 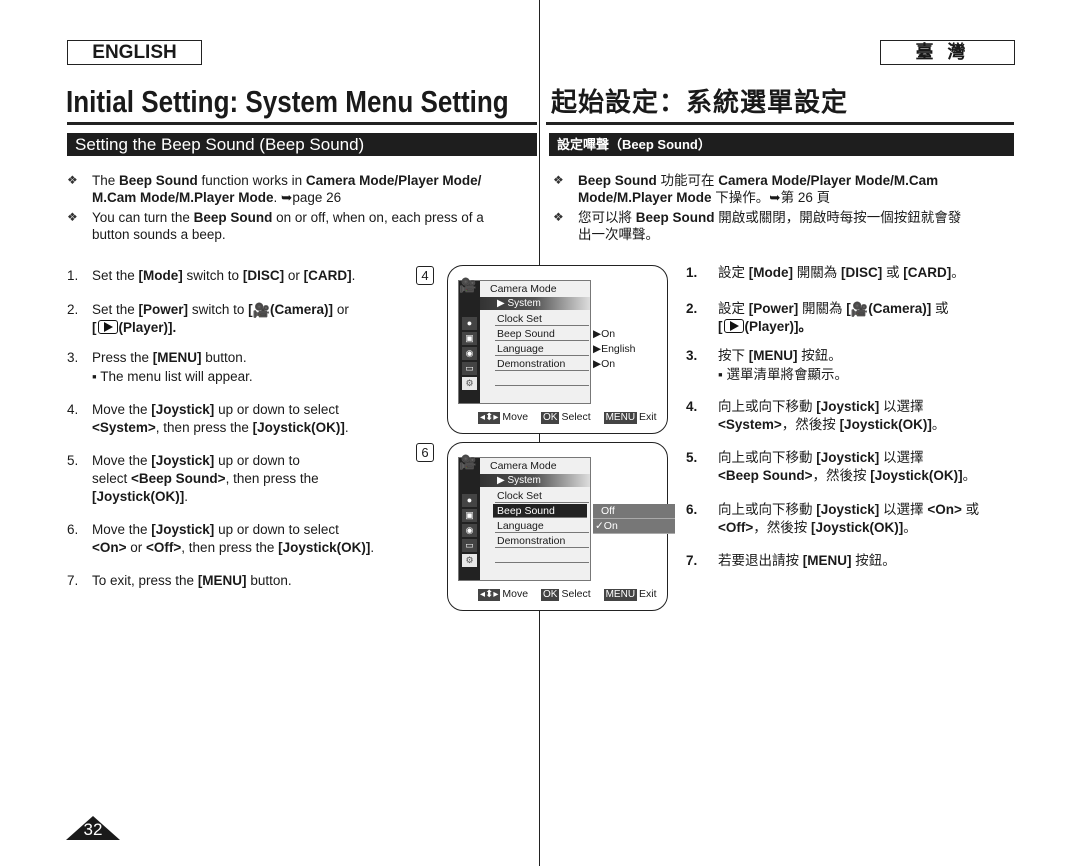 What do you see at coordinates (634, 526) in the screenshot?
I see `option-on: ✓On` at bounding box center [634, 526].